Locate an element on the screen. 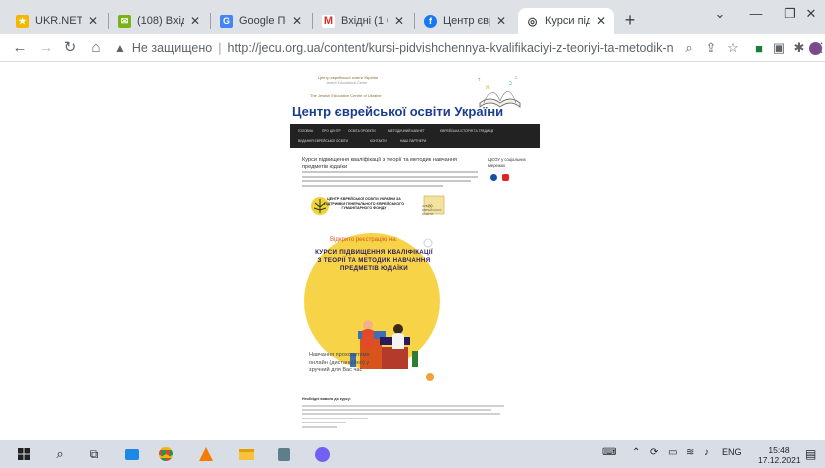  translate-favicon-icon: G is located at coordinates (226, 21).